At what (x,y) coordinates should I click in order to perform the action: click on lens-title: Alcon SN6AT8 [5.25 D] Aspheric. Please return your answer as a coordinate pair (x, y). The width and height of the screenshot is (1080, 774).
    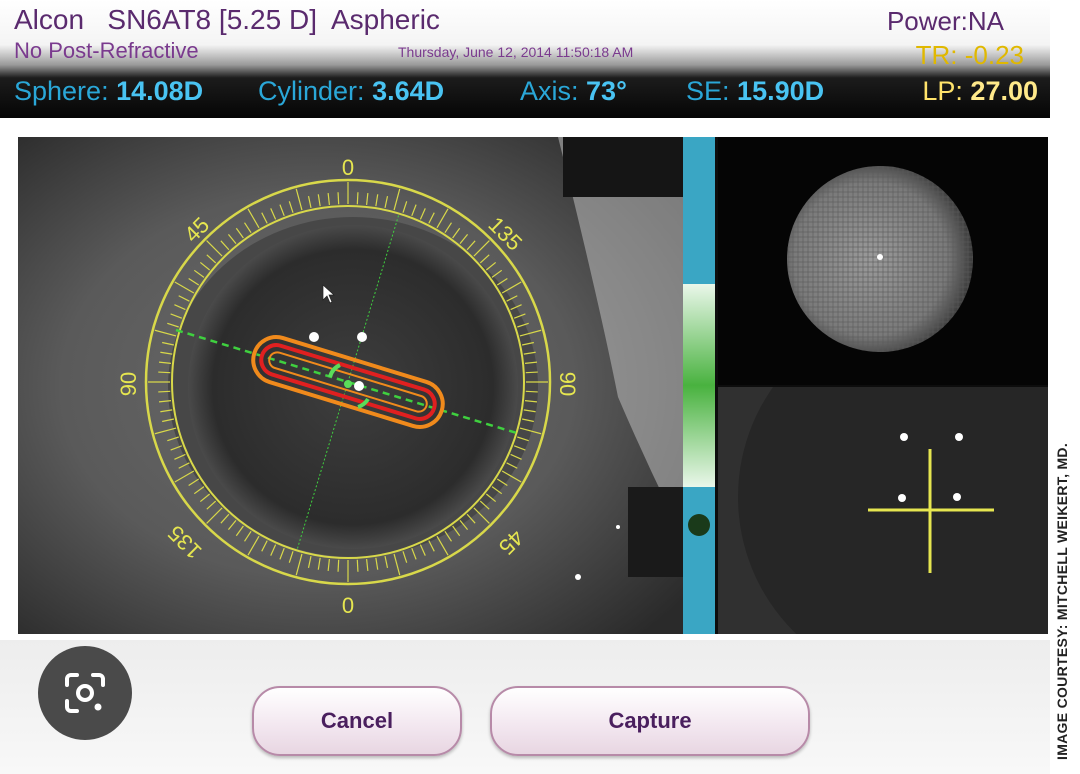
    Looking at the image, I should click on (227, 20).